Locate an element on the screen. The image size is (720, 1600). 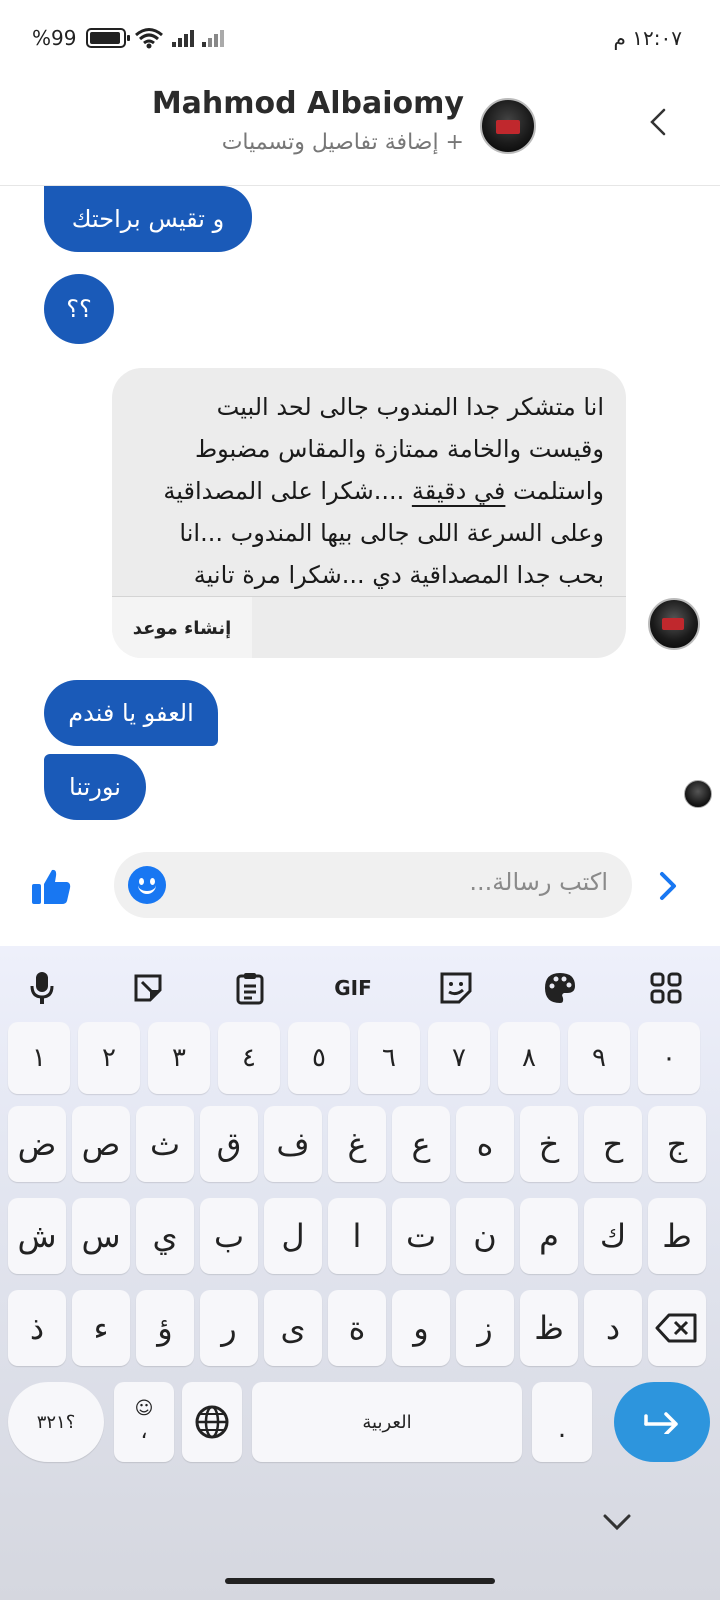
key-letter: ة is located at coordinates (357, 1328).